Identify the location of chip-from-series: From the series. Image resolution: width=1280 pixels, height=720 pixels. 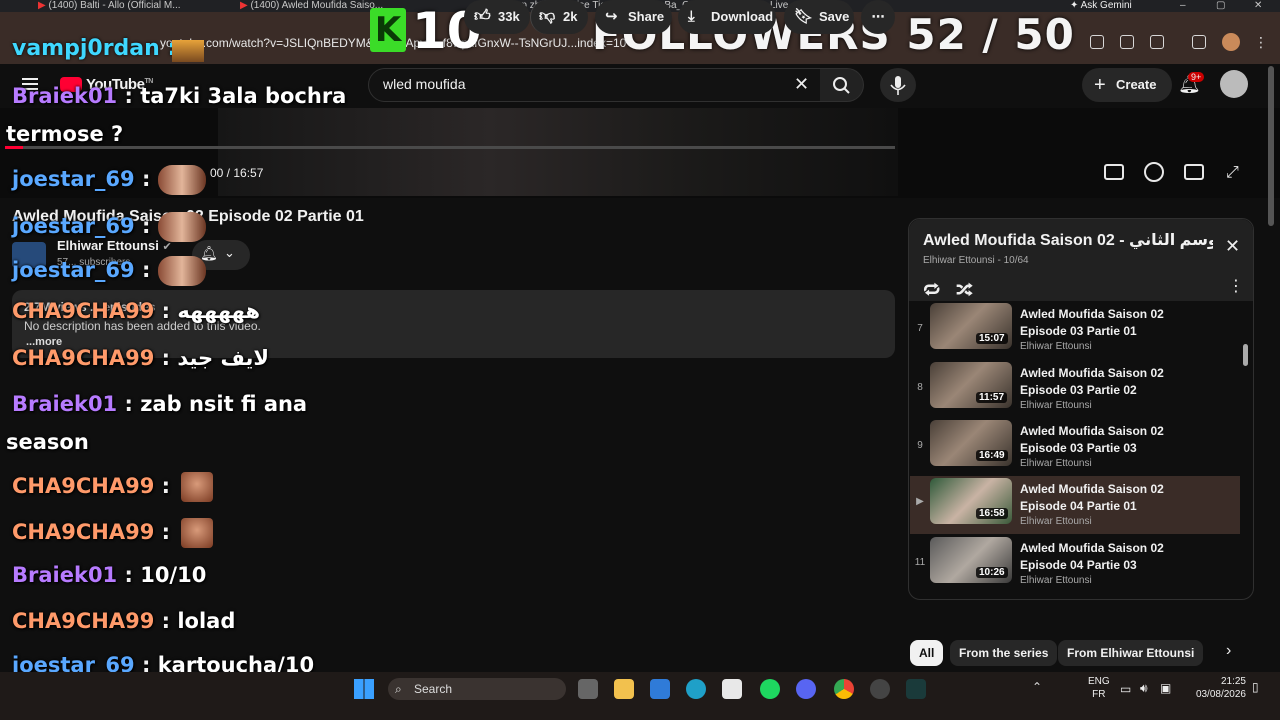
(1004, 653).